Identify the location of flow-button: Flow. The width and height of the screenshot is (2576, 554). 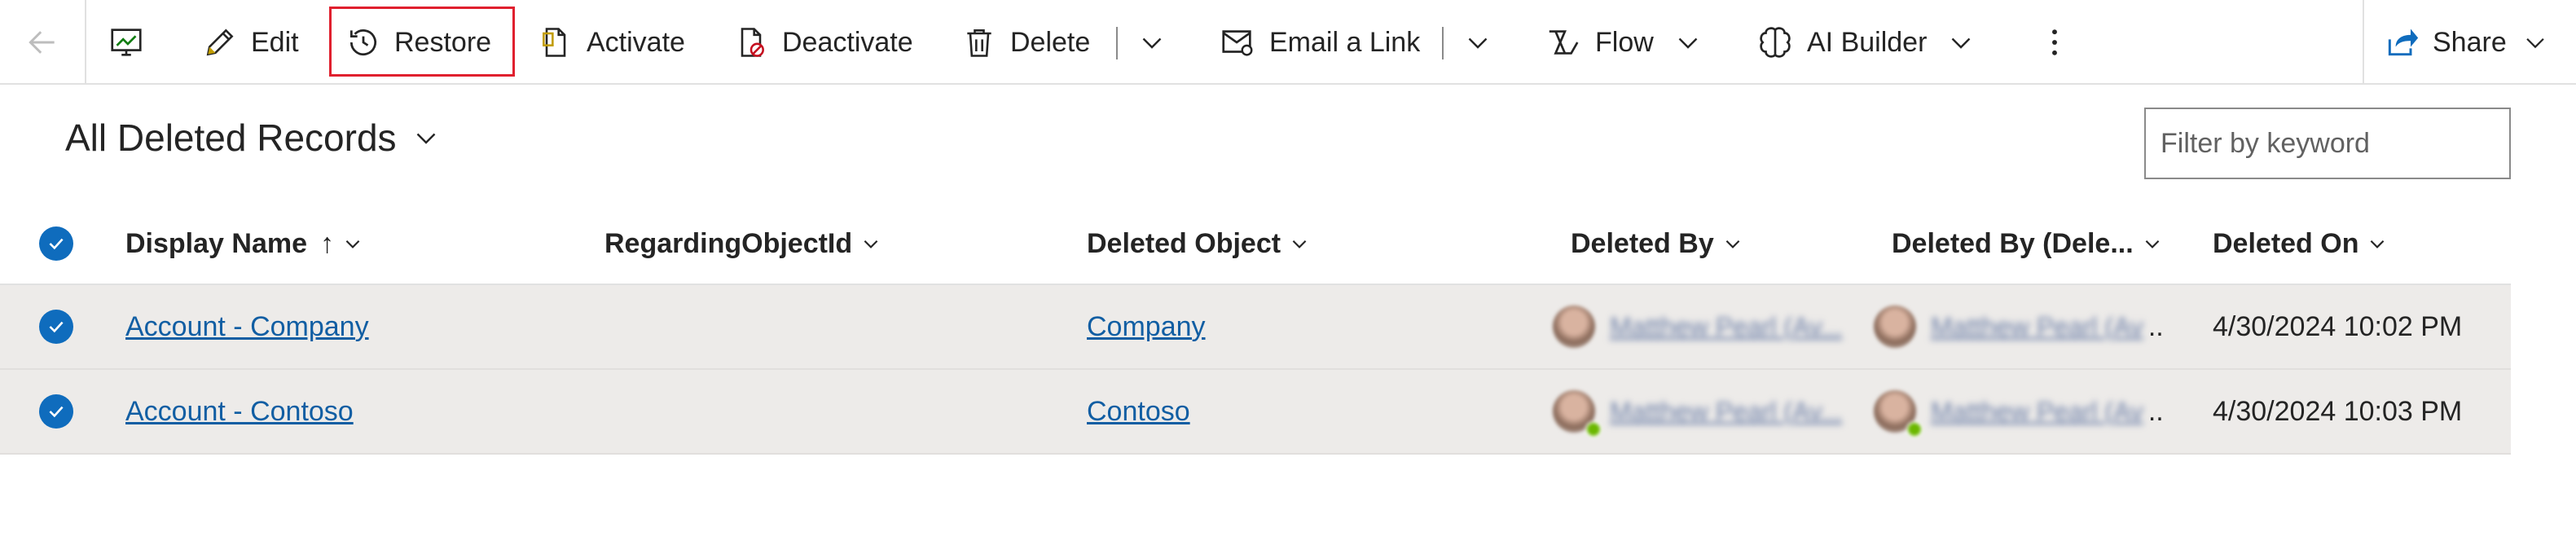
(1624, 42).